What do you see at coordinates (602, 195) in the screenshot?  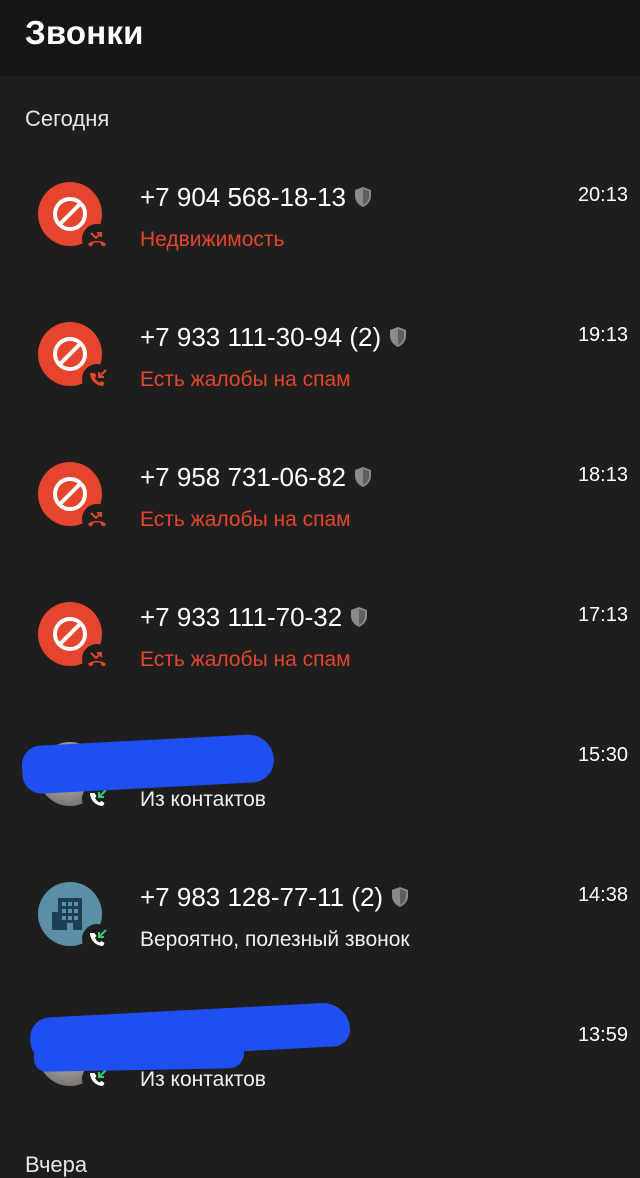 I see `call-time: 20:13` at bounding box center [602, 195].